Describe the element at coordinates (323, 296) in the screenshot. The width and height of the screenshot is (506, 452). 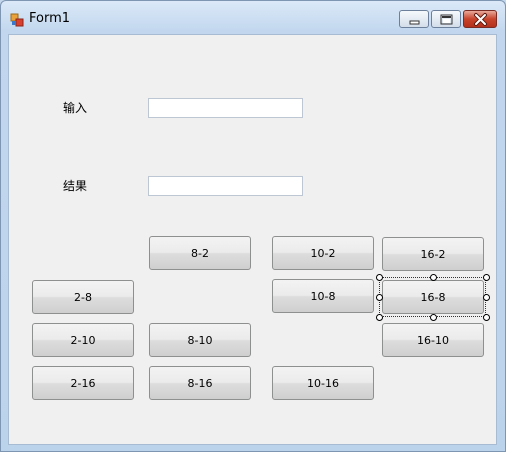
I see `convert-10-to-8-button: 10-8` at that location.